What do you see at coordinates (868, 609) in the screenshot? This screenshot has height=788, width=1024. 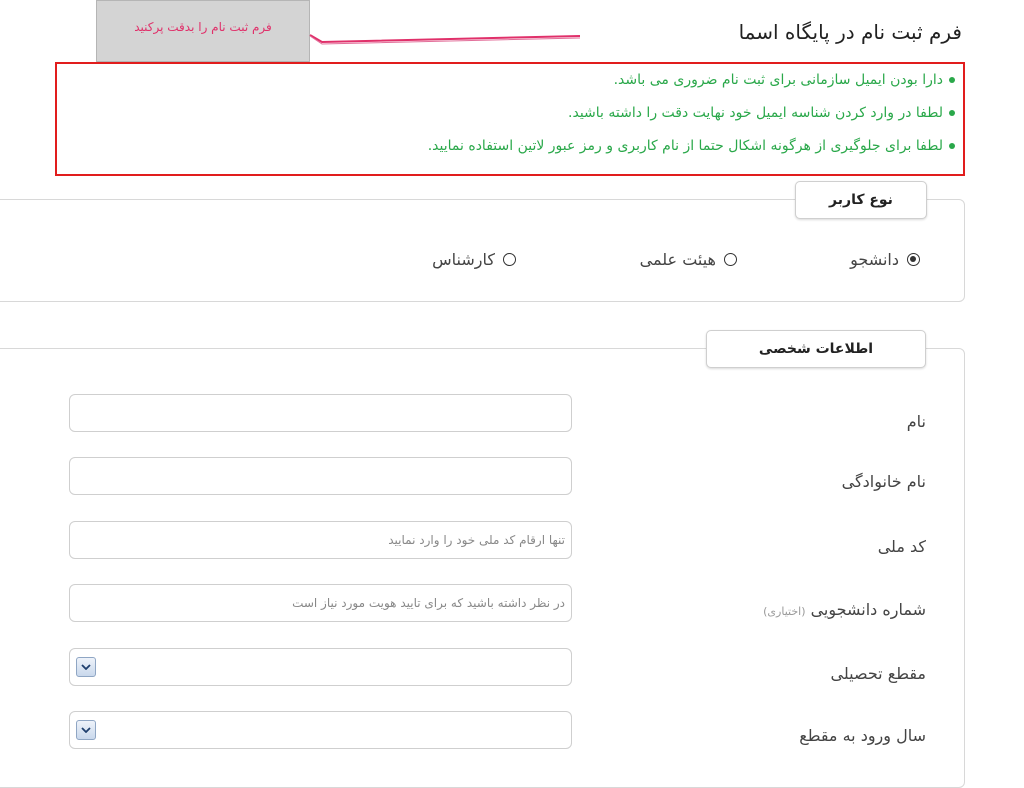 I see `student-number-label-text: شماره دانشجویی` at bounding box center [868, 609].